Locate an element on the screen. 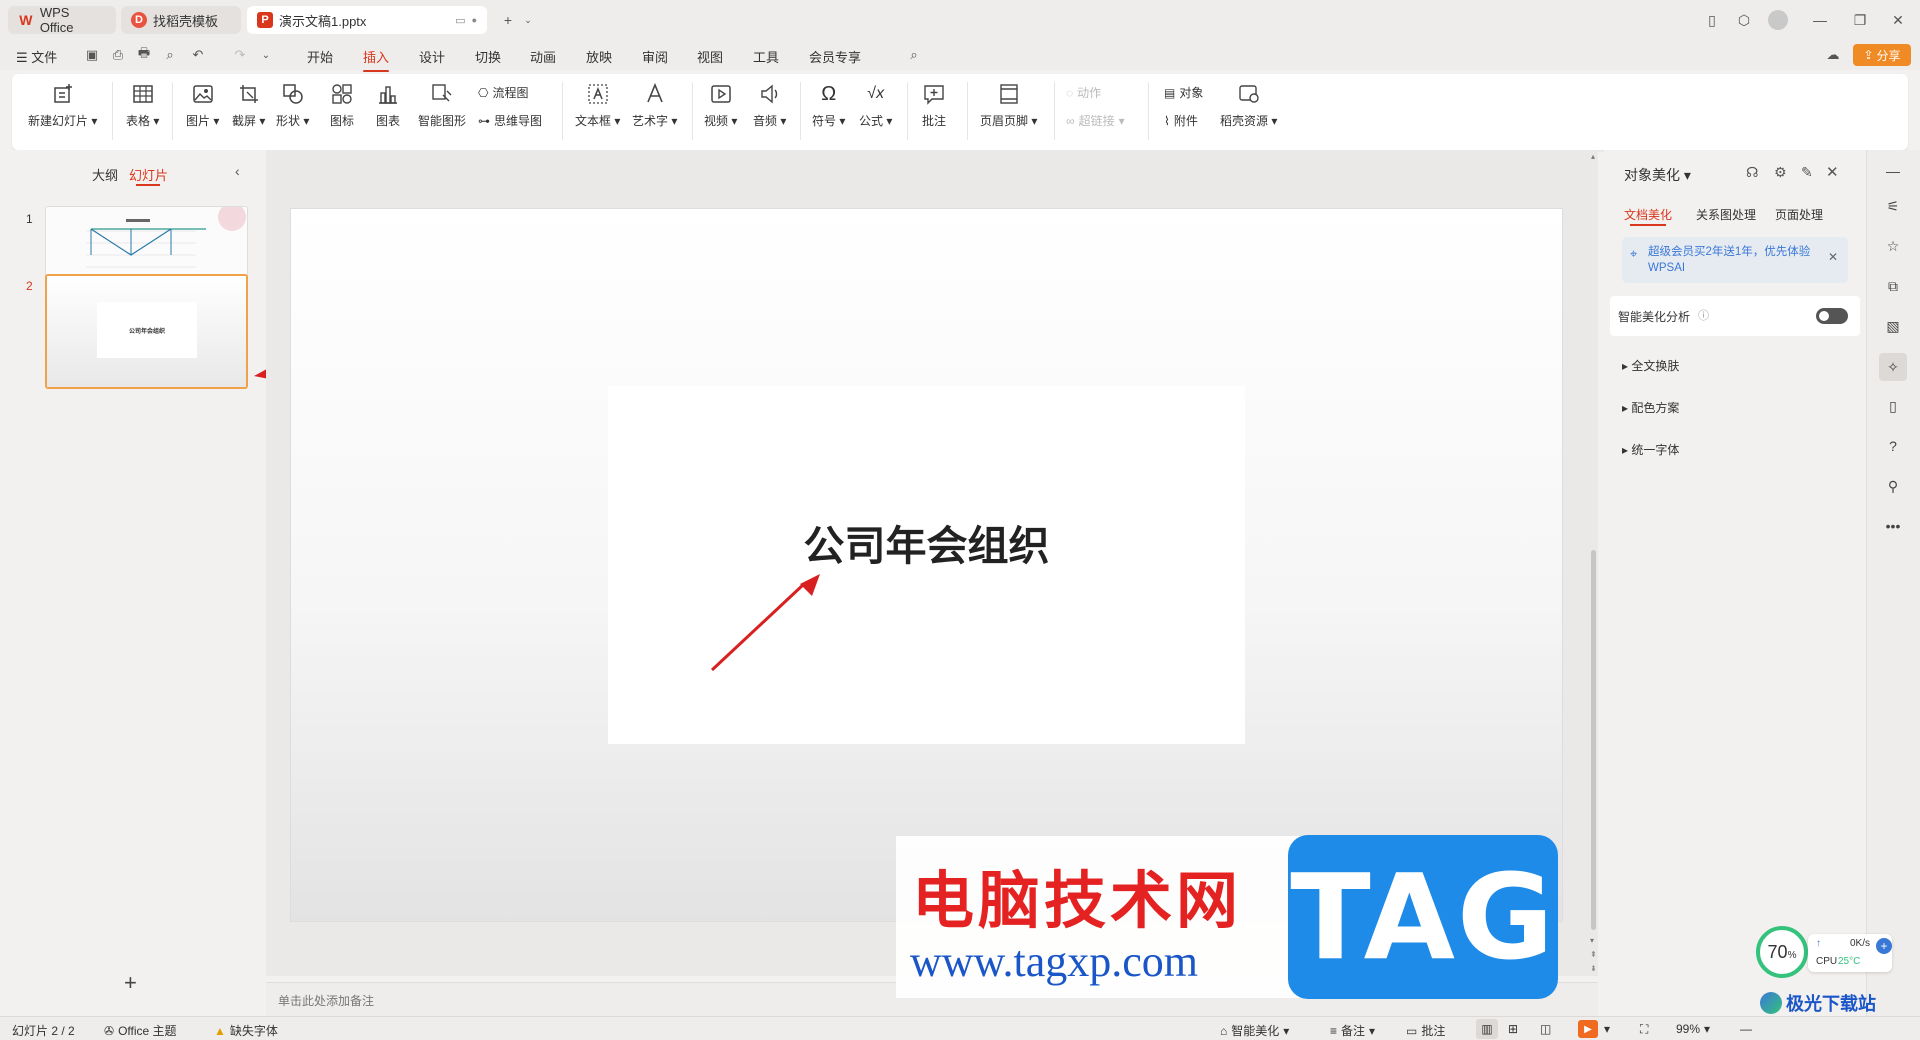  tab-relation-diagram: 关系图处理 is located at coordinates (1726, 214).